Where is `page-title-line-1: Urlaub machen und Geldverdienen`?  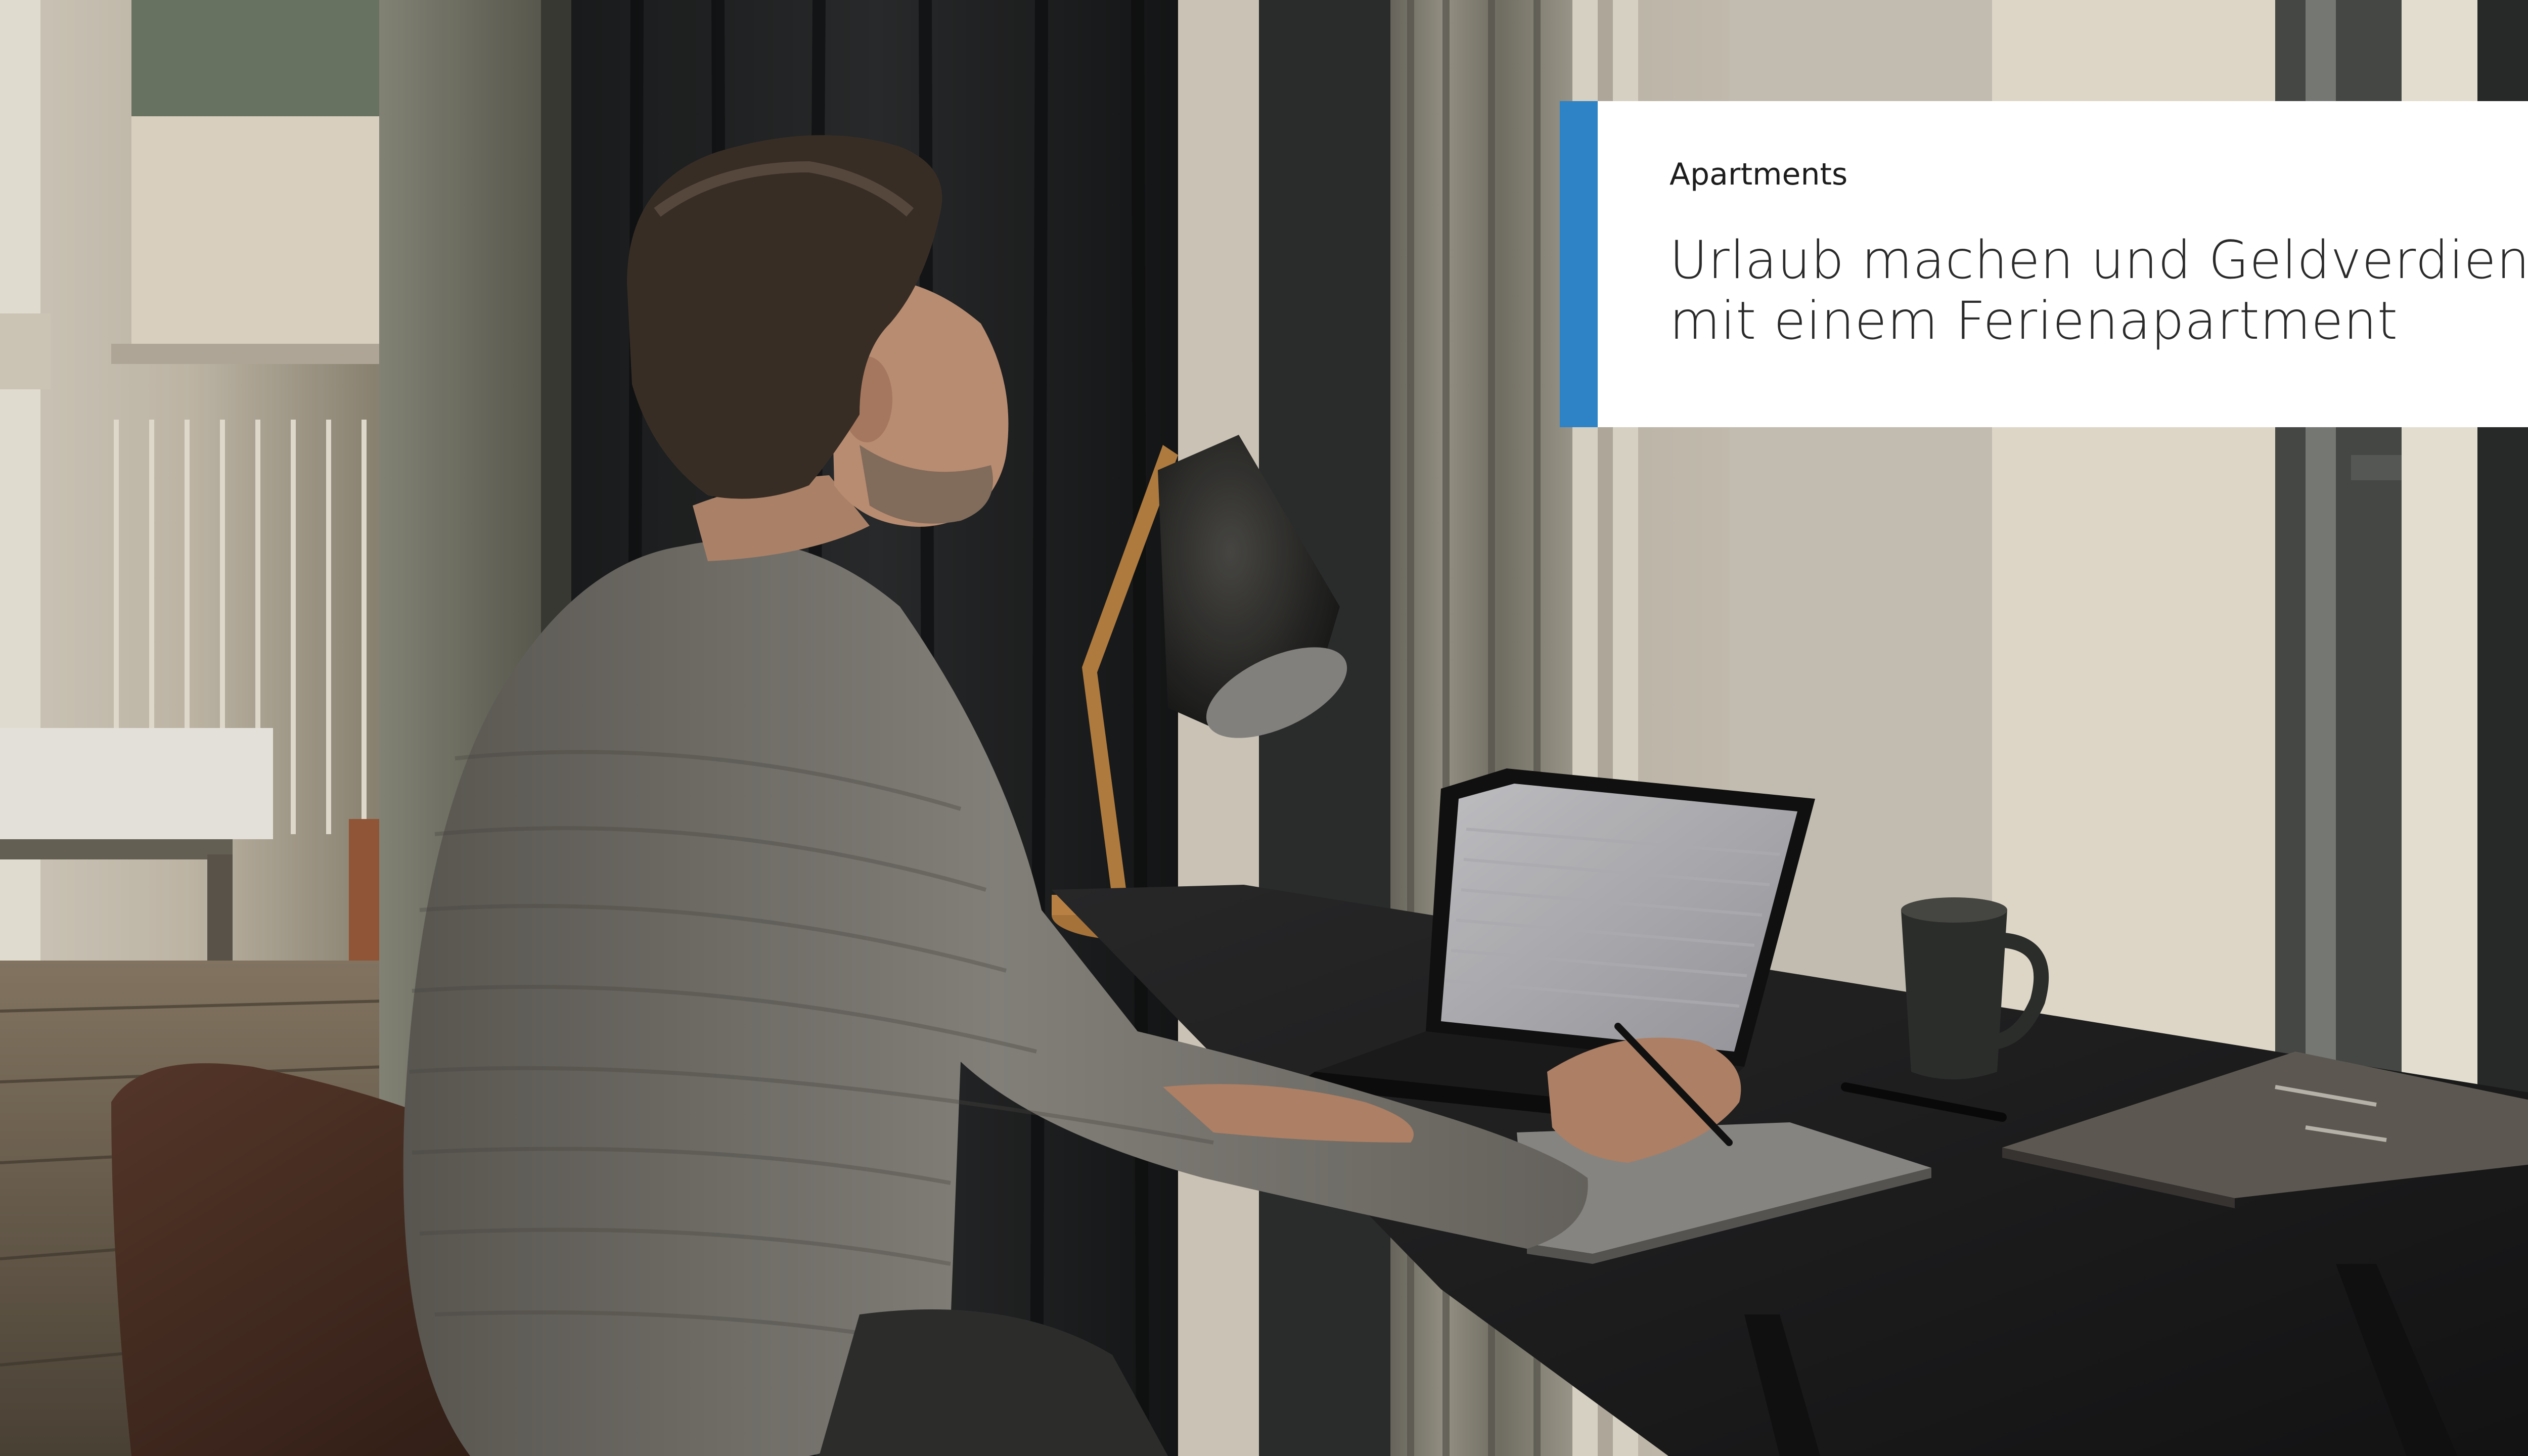 page-title-line-1: Urlaub machen und Geldverdienen is located at coordinates (2099, 260).